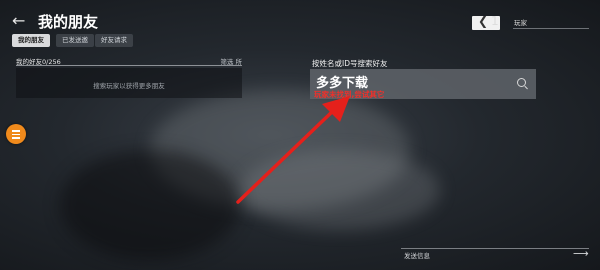 This screenshot has width=600, height=270. Describe the element at coordinates (293, 150) in the screenshot. I see `annotation-arrow` at that location.